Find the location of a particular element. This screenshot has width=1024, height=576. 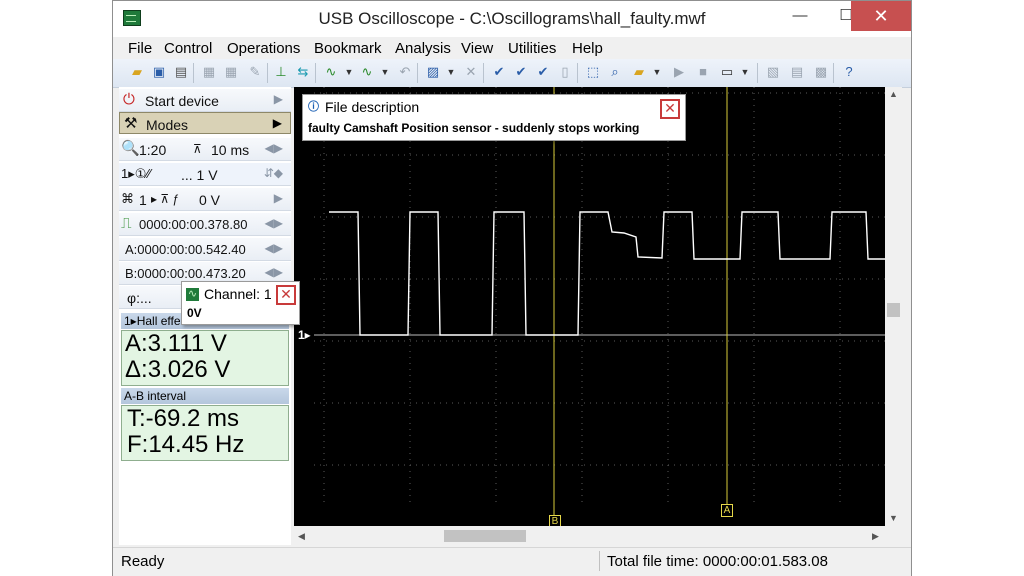

signal2-icon: ∿ is located at coordinates (367, 72).